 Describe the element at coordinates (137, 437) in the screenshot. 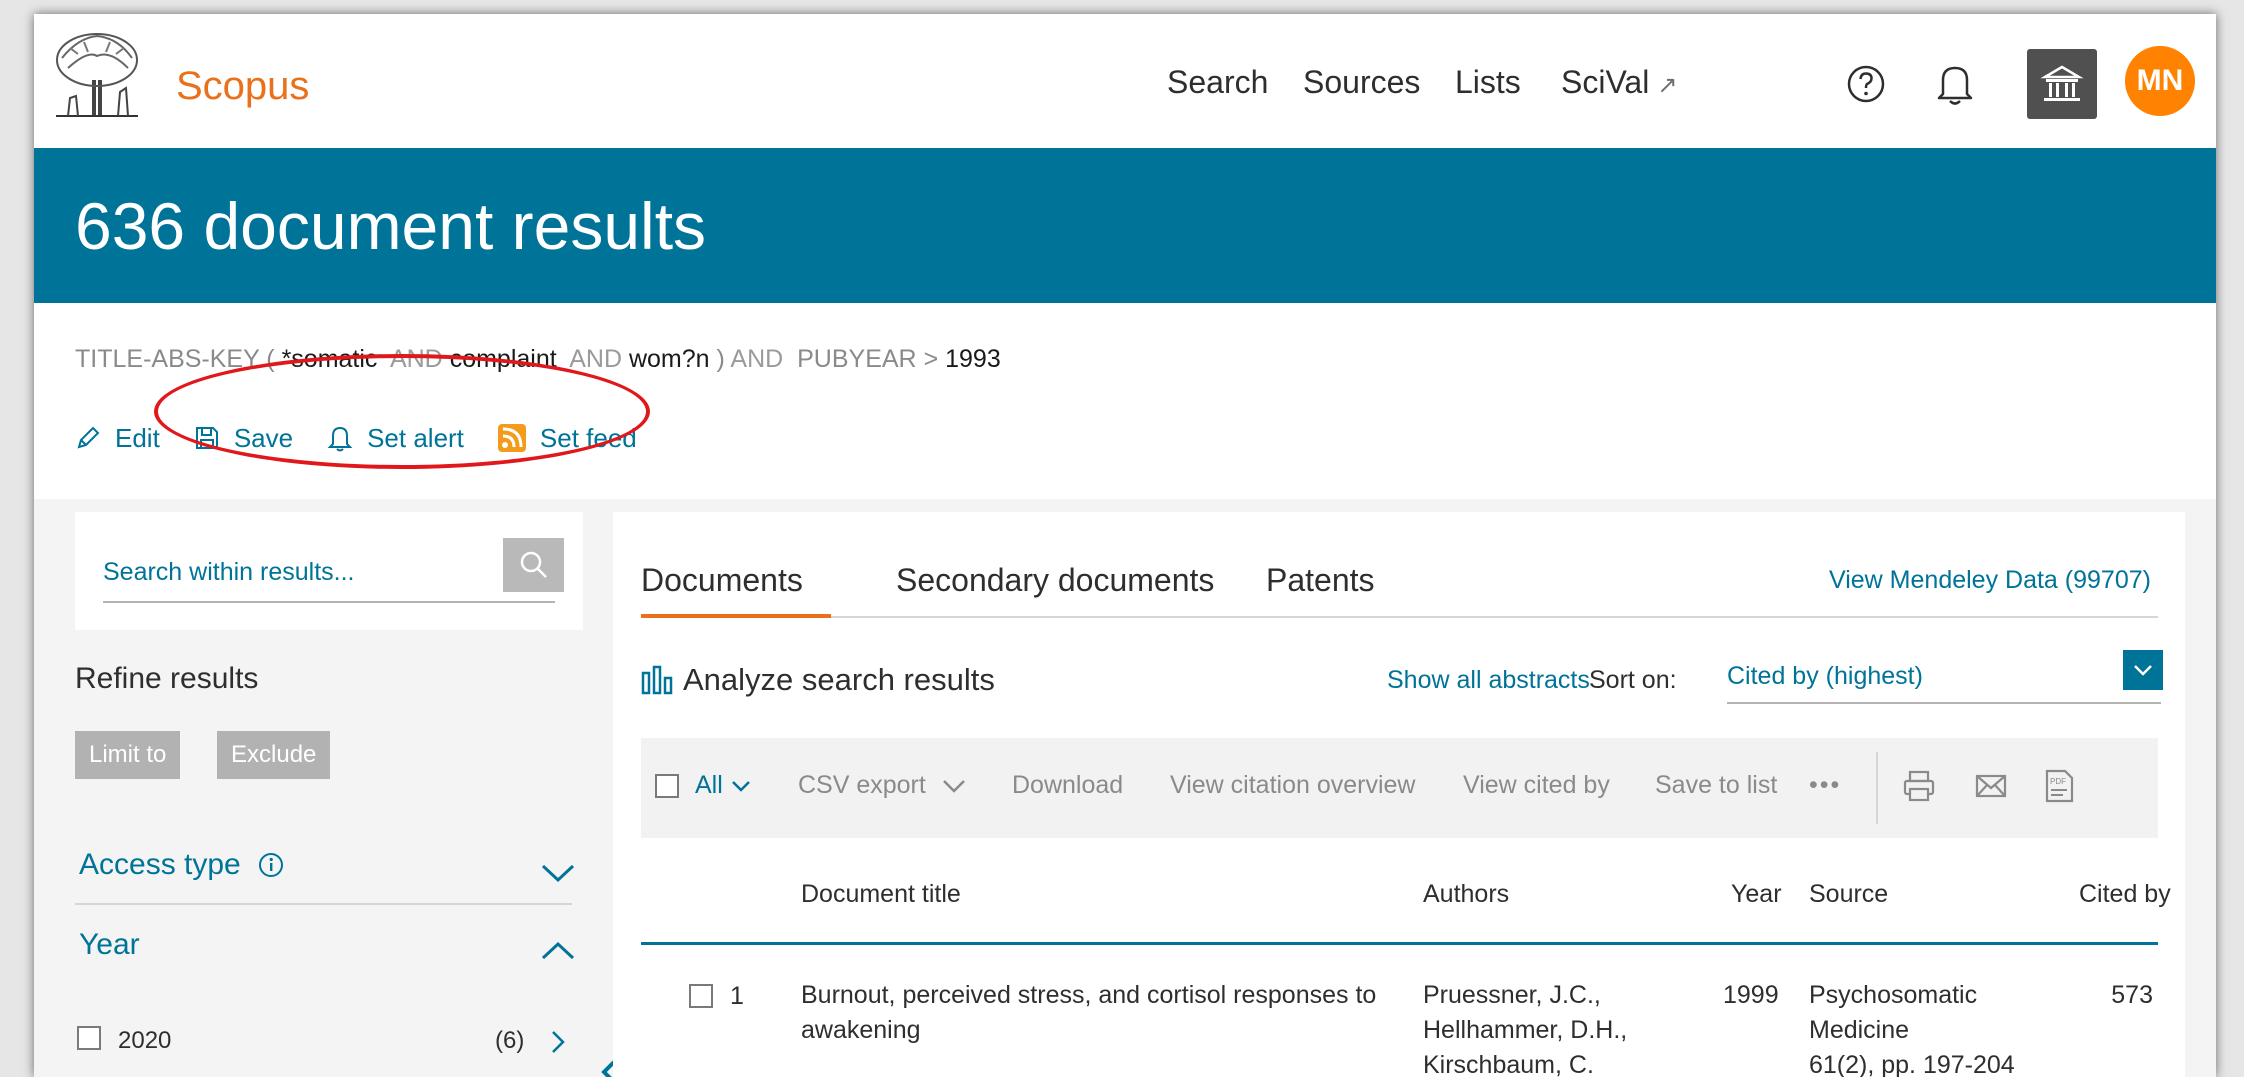

I see `edit-label: Edit` at that location.